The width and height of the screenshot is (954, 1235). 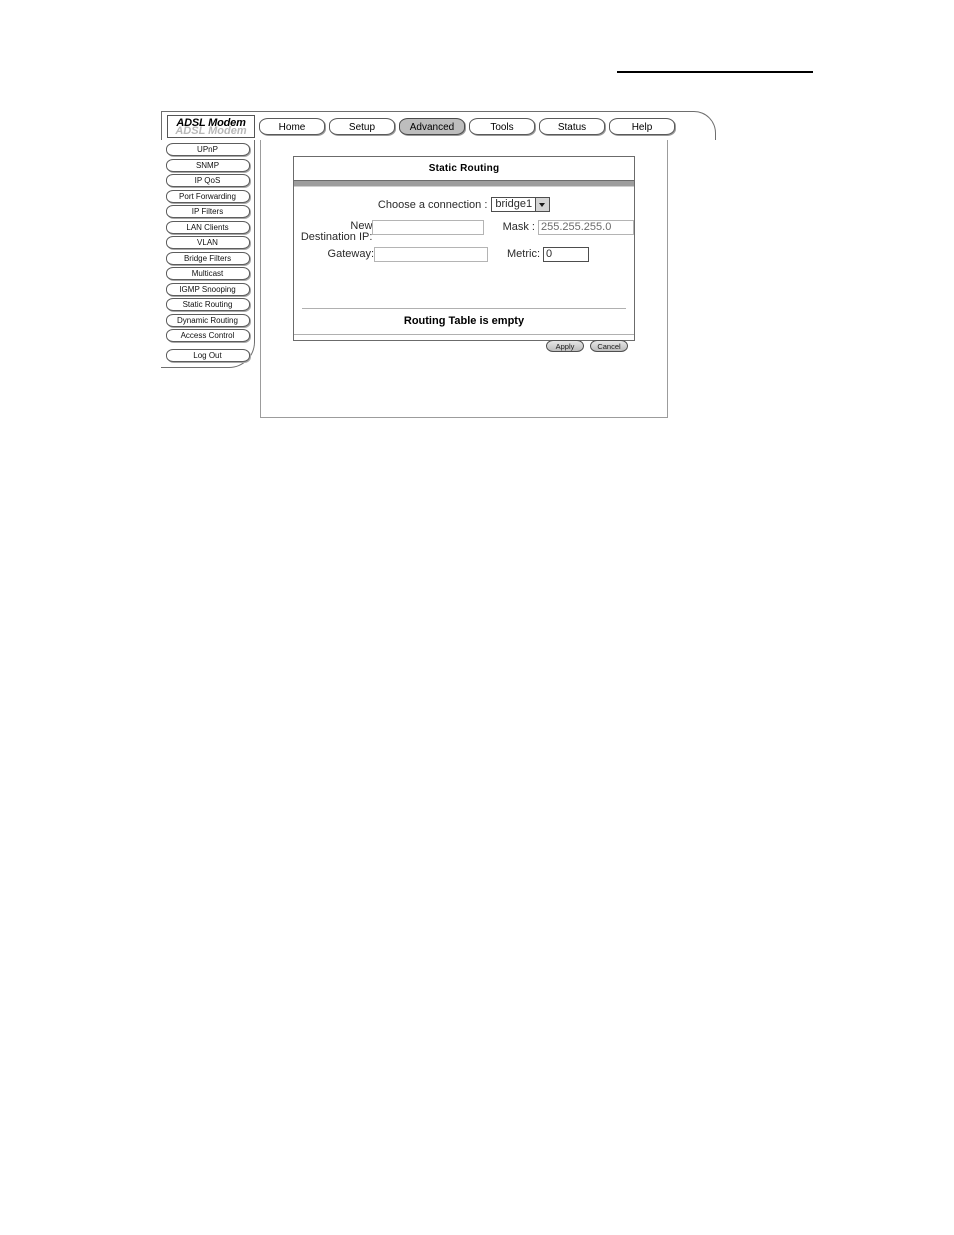 I want to click on connection-row: Choose a connection : bridge1, so click(x=464, y=204).